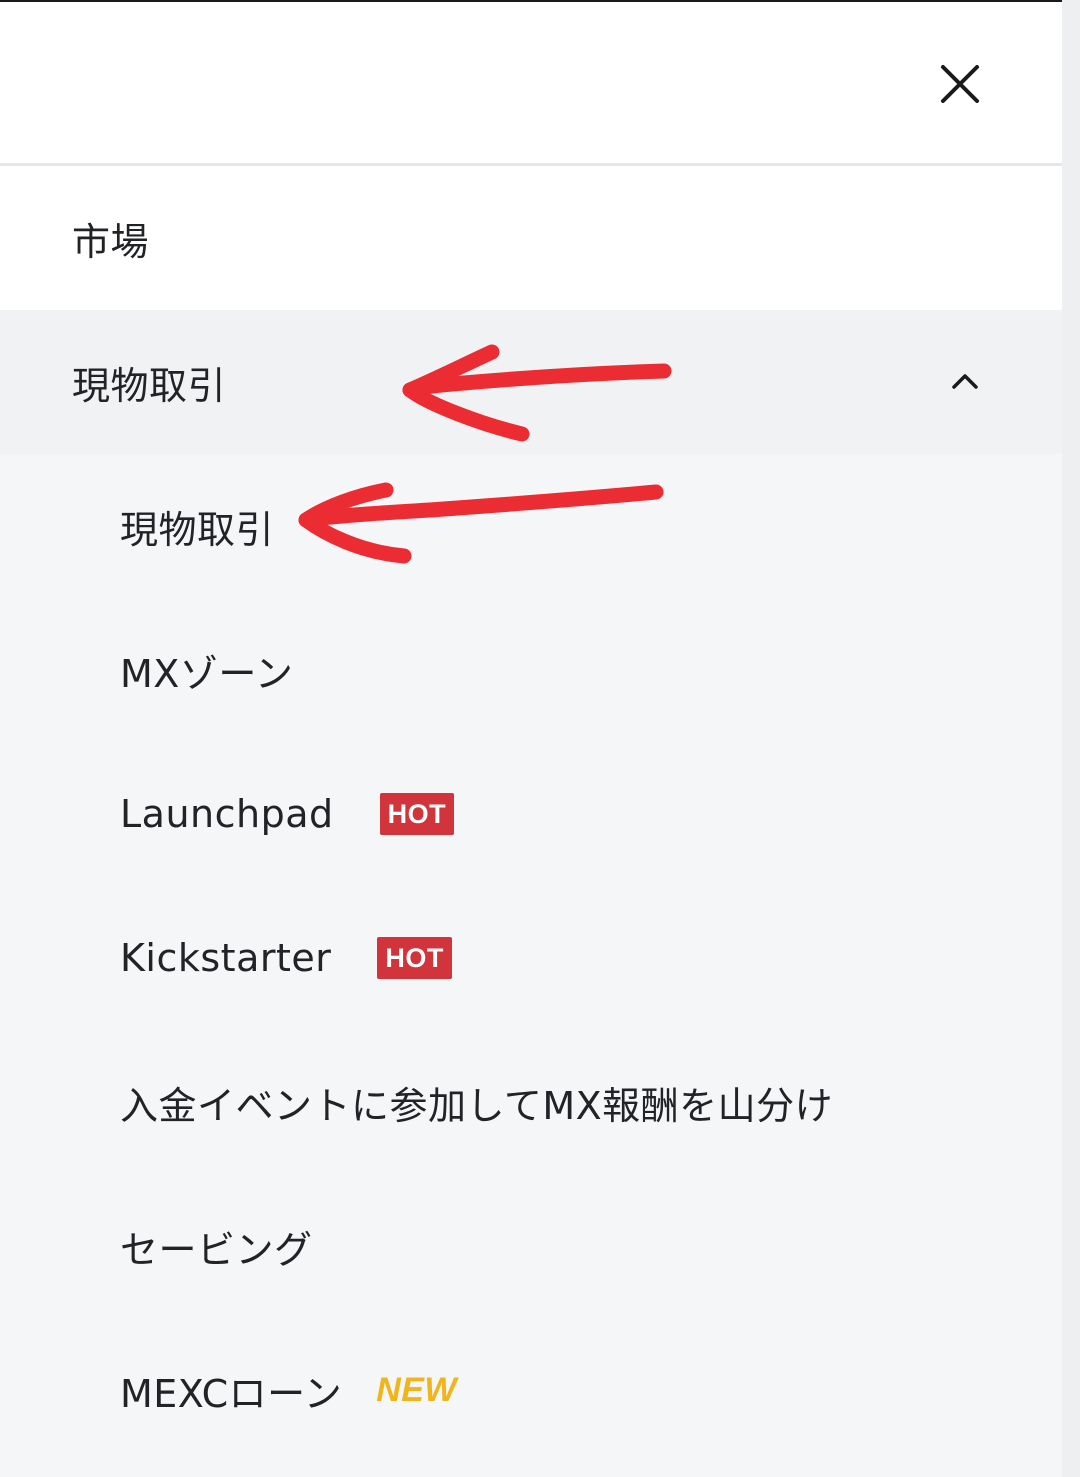 This screenshot has height=1477, width=1080. Describe the element at coordinates (226, 958) in the screenshot. I see `submenu-item-label: Kickstarter` at that location.